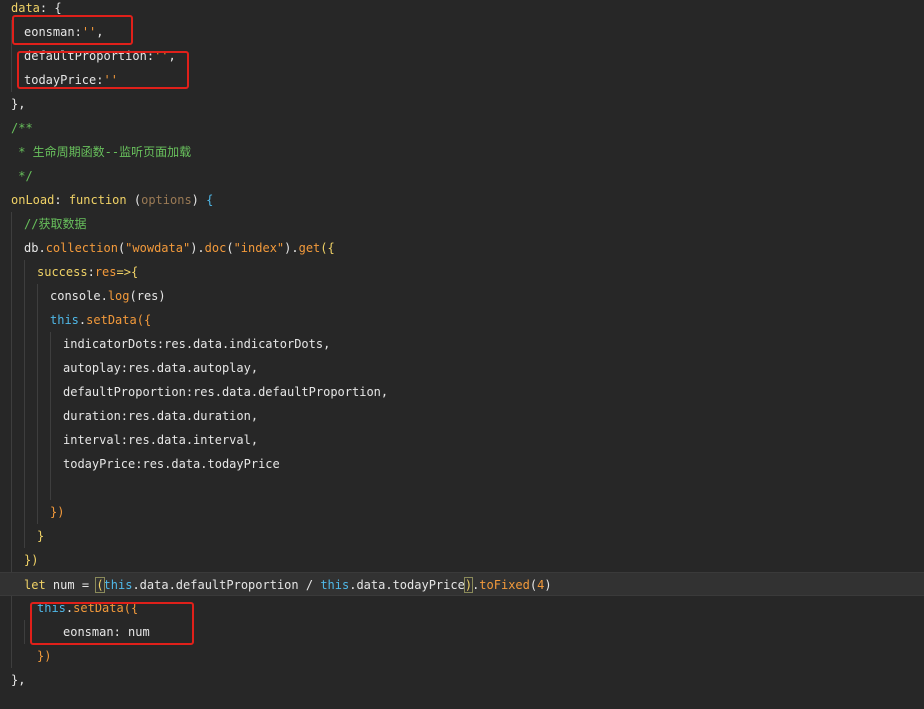 This screenshot has height=709, width=924. I want to click on code-token: defaultProportion, so click(124, 392).